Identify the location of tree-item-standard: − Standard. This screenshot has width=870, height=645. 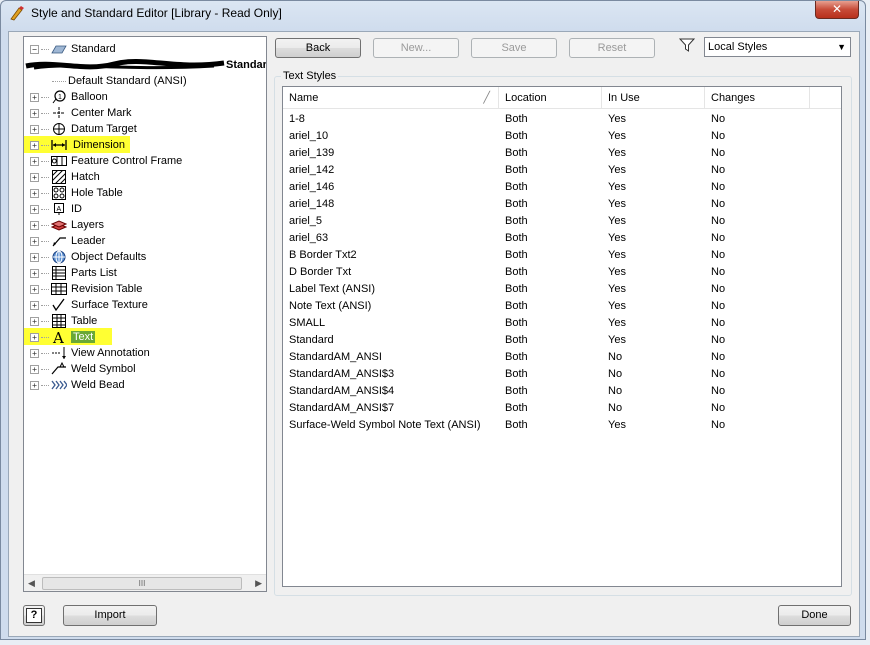
(73, 49).